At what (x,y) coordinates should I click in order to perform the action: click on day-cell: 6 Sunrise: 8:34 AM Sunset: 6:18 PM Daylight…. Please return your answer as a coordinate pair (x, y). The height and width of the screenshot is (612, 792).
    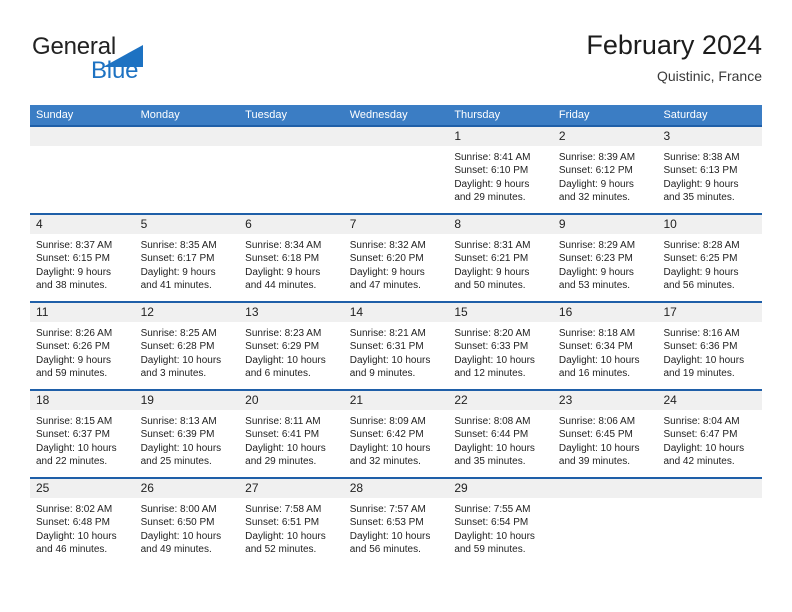
    Looking at the image, I should click on (291, 257).